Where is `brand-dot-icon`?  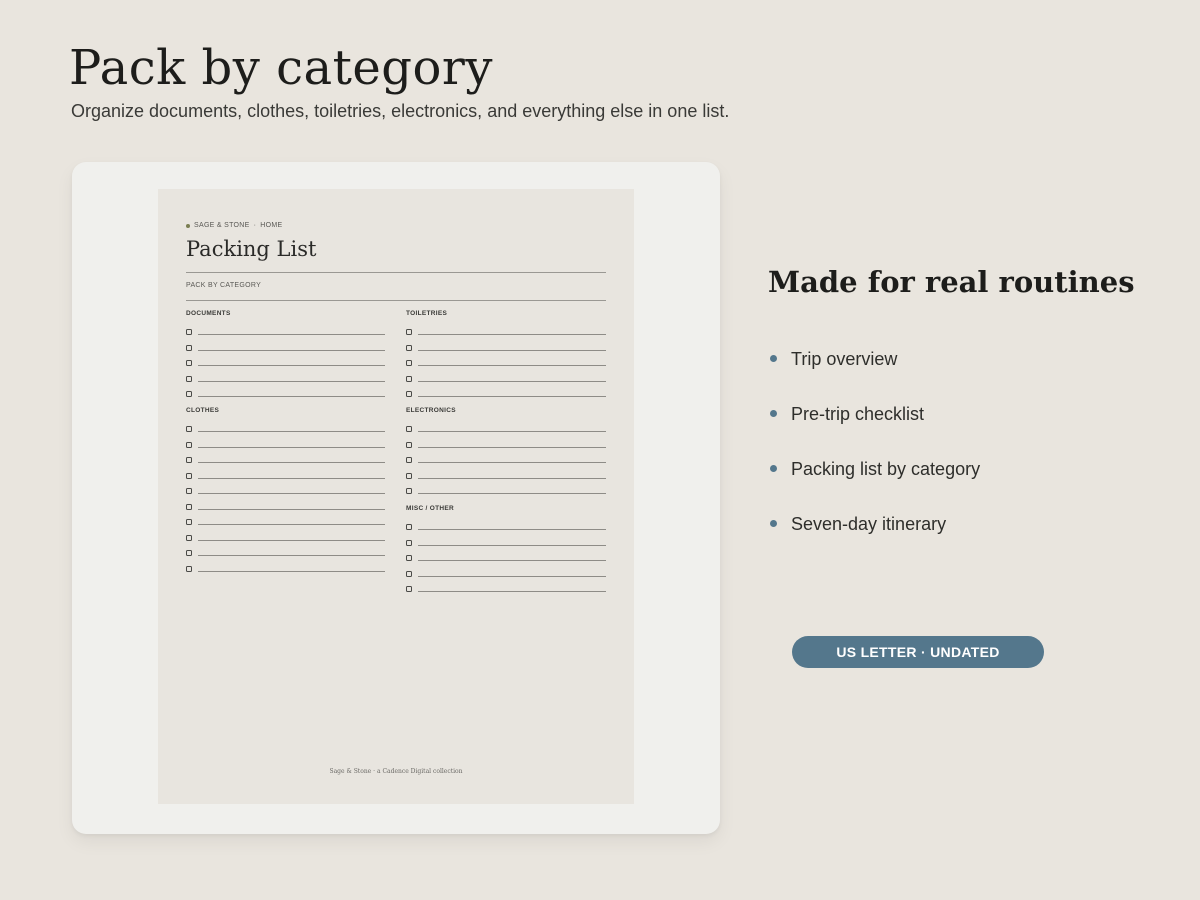 brand-dot-icon is located at coordinates (188, 225).